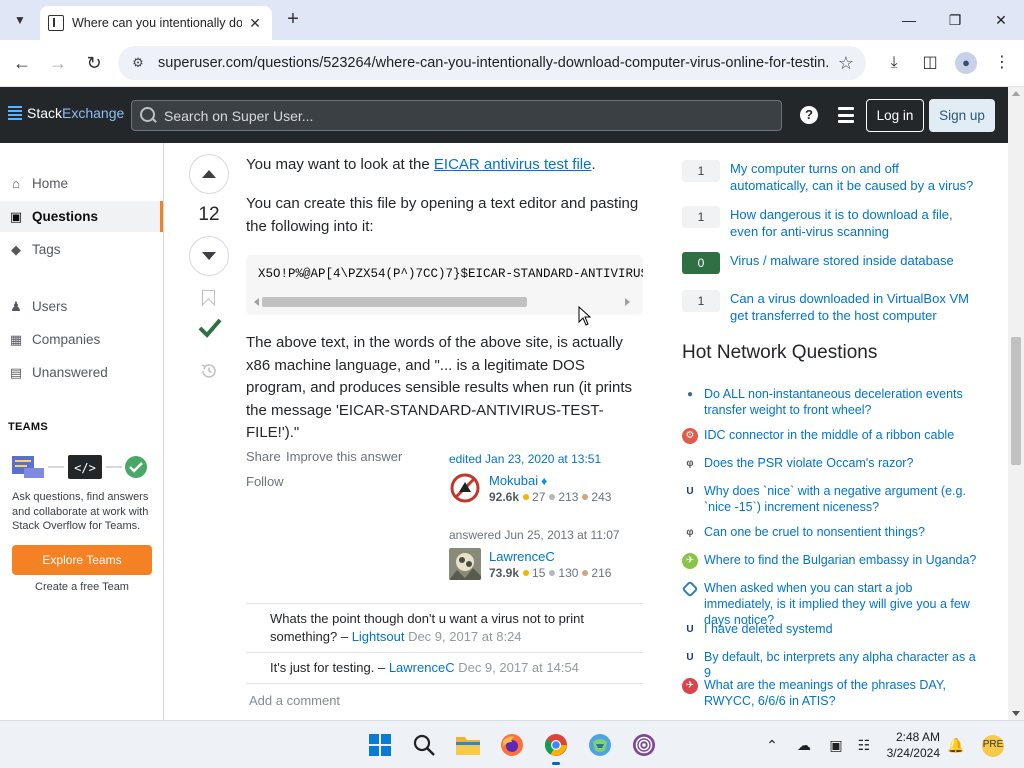 The height and width of the screenshot is (768, 1024). I want to click on display-icon: ▣, so click(836, 745).